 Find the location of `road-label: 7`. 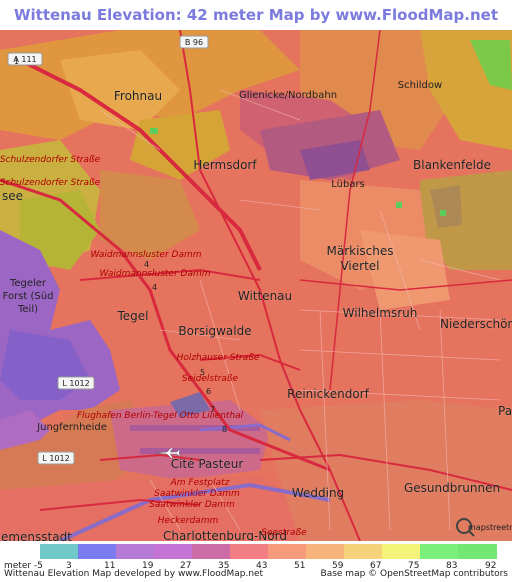

road-label: 7 is located at coordinates (212, 409).